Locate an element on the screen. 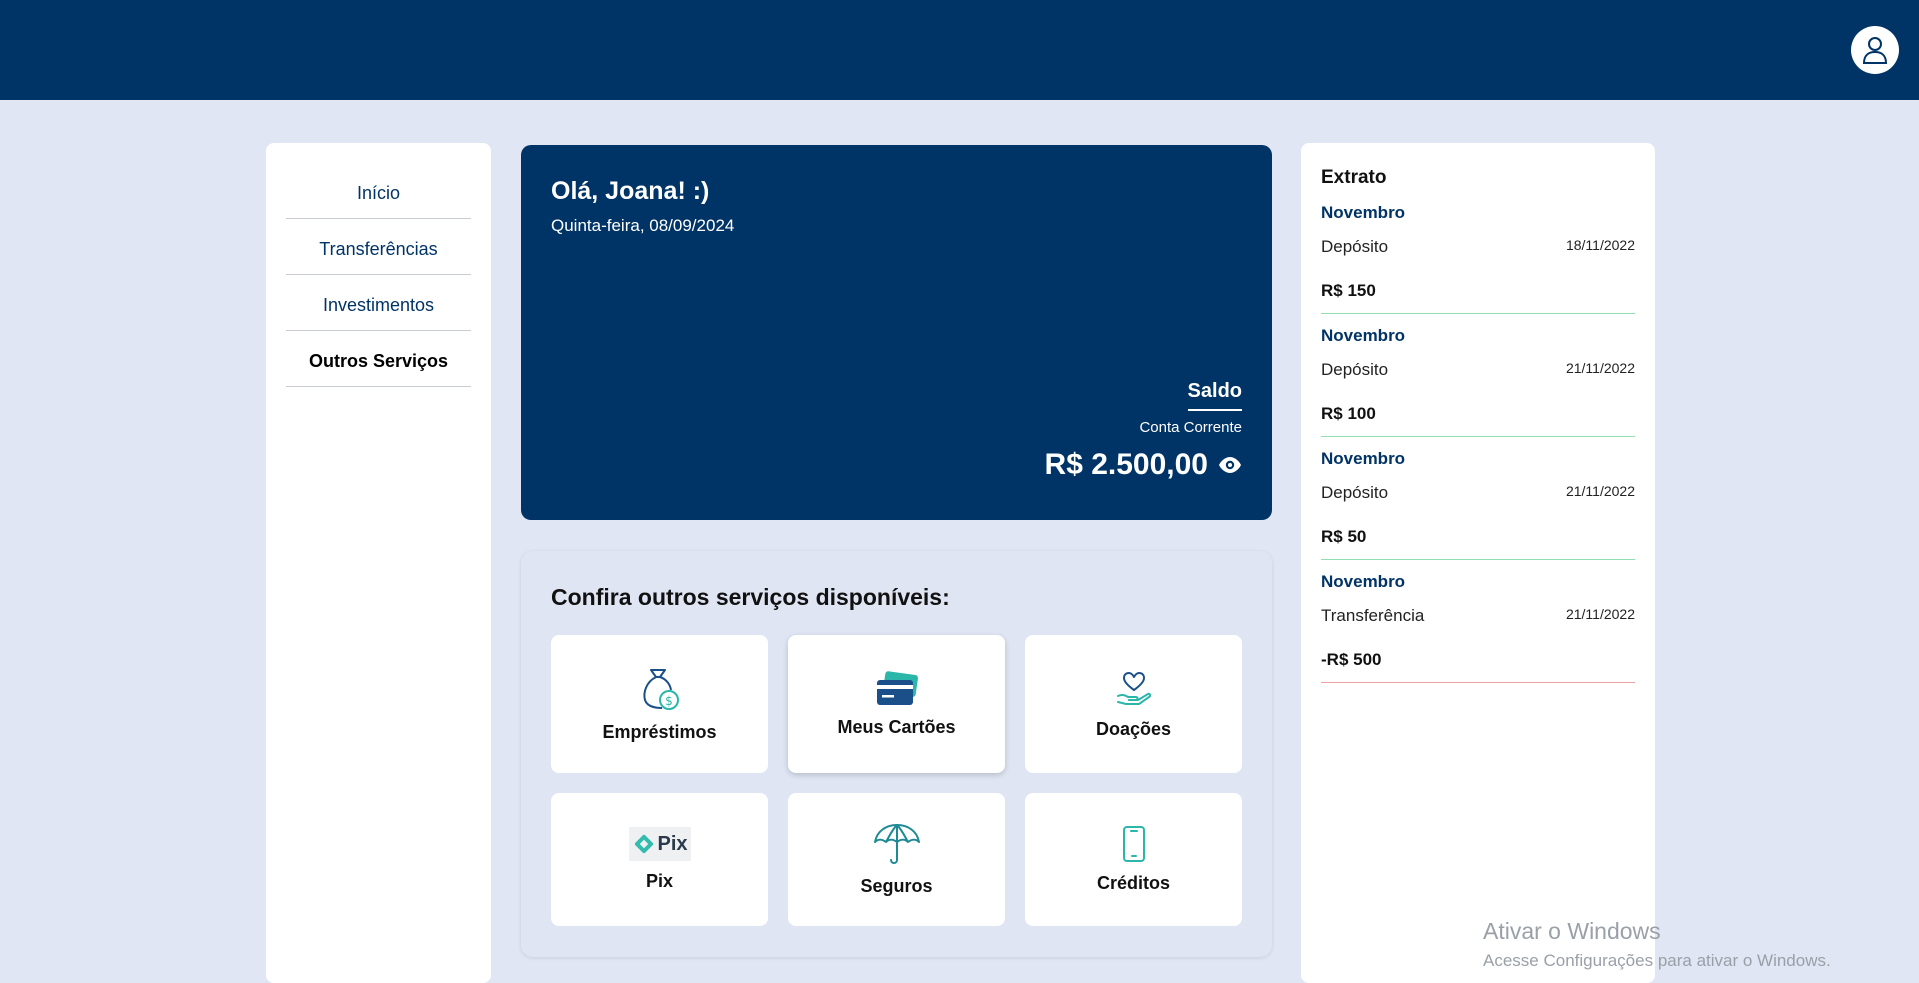 Image resolution: width=1919 pixels, height=983 pixels. service-label: Doações is located at coordinates (1133, 728).